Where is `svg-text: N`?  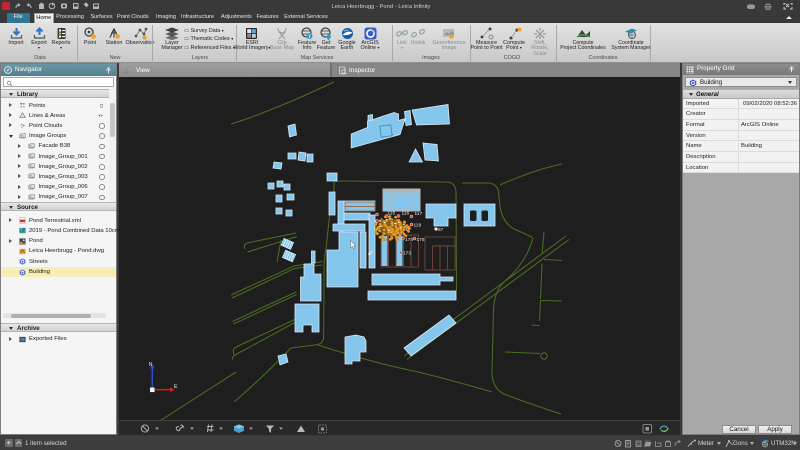 svg-text: N is located at coordinates (151, 365).